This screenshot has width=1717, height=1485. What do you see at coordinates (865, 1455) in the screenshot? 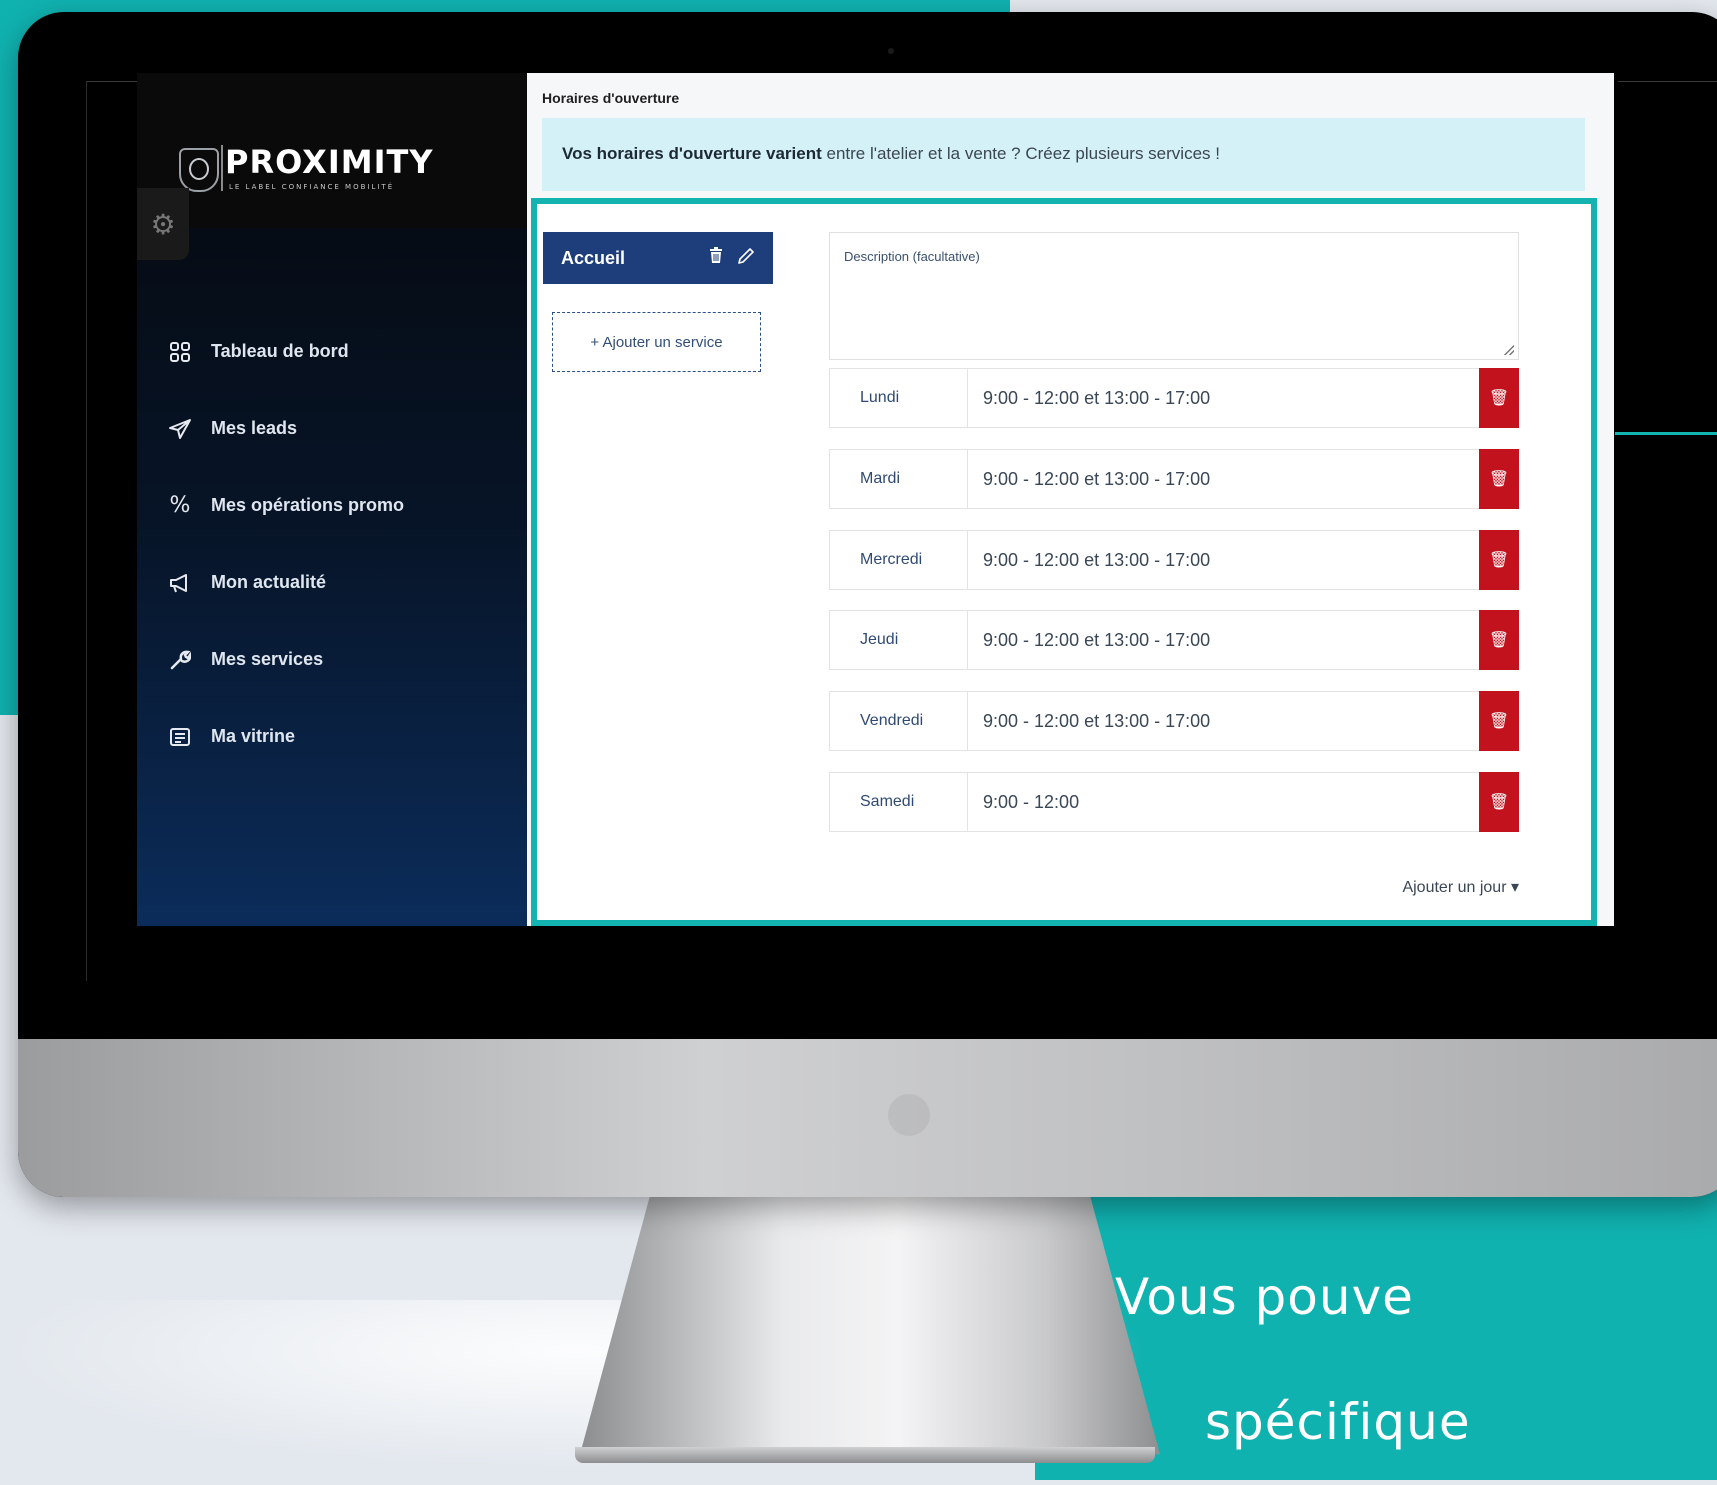
I see `monitor-stand-base` at bounding box center [865, 1455].